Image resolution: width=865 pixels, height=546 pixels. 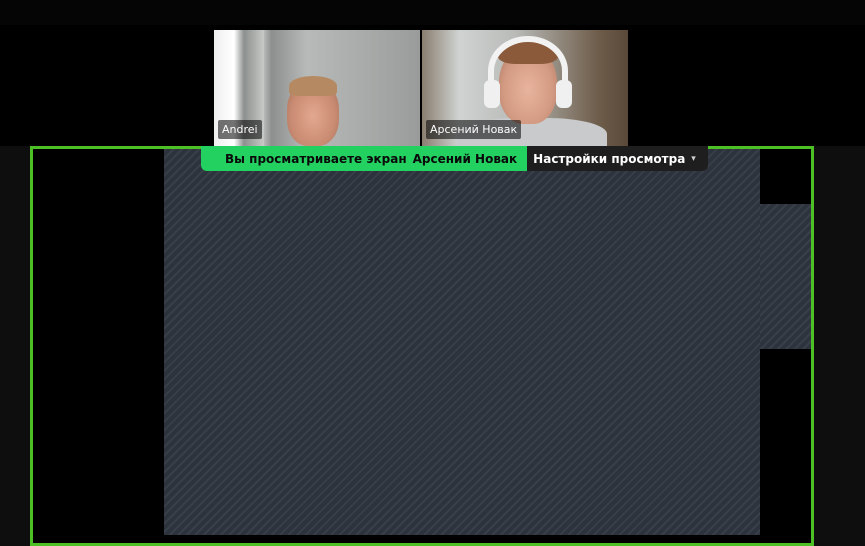 What do you see at coordinates (609, 158) in the screenshot?
I see `view-options-label: Настройки просмотра` at bounding box center [609, 158].